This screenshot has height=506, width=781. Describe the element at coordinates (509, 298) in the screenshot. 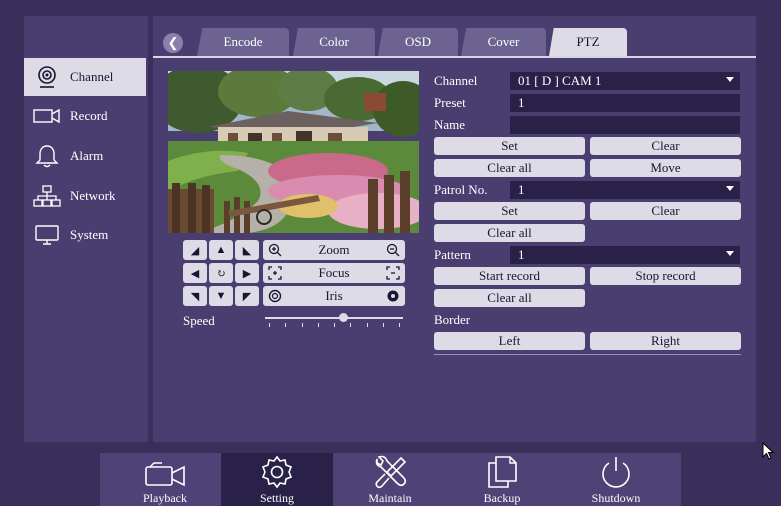

I see `pattern-clear-all-button: Clear all` at that location.